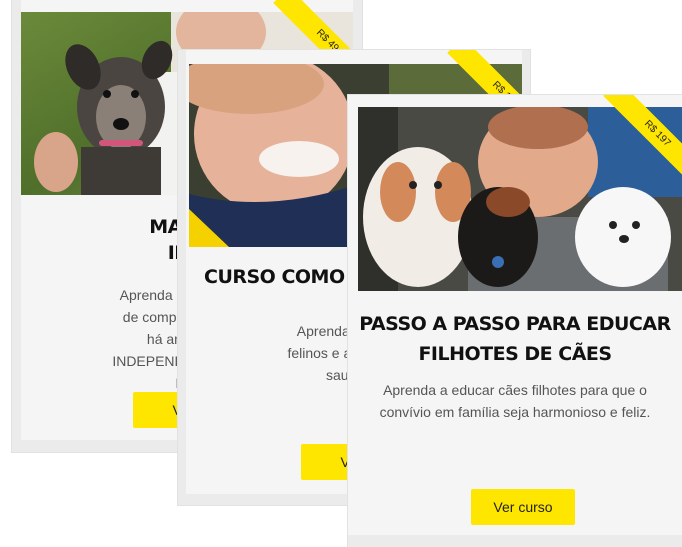 This screenshot has height=547, width=682. I want to click on course-title: CURSO COMO C, so click(284, 277).